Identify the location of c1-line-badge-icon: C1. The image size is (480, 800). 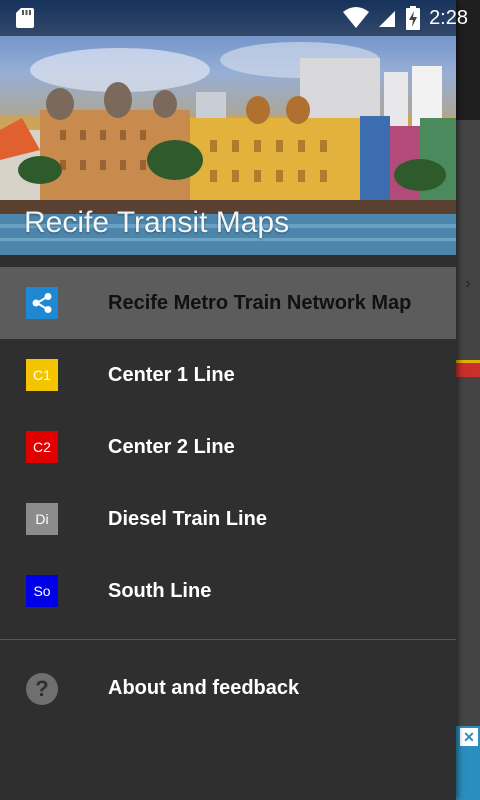
(42, 375).